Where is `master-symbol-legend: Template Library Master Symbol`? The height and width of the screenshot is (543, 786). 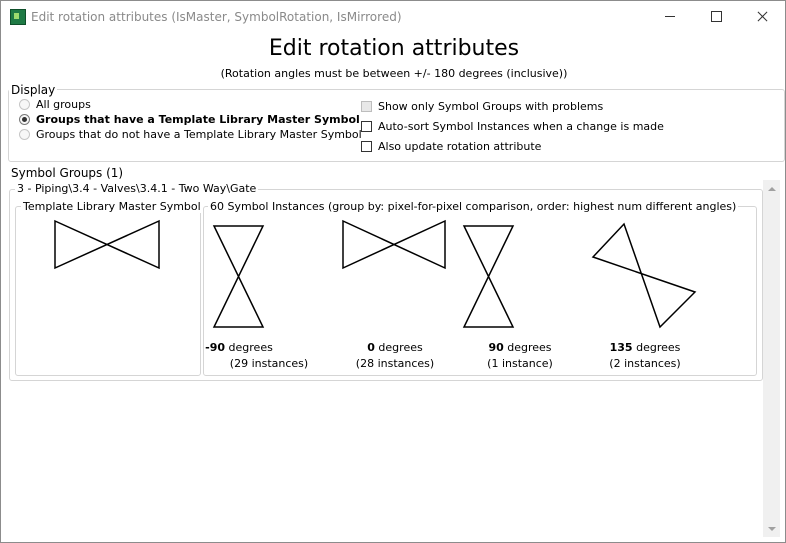
master-symbol-legend: Template Library Master Symbol is located at coordinates (112, 206).